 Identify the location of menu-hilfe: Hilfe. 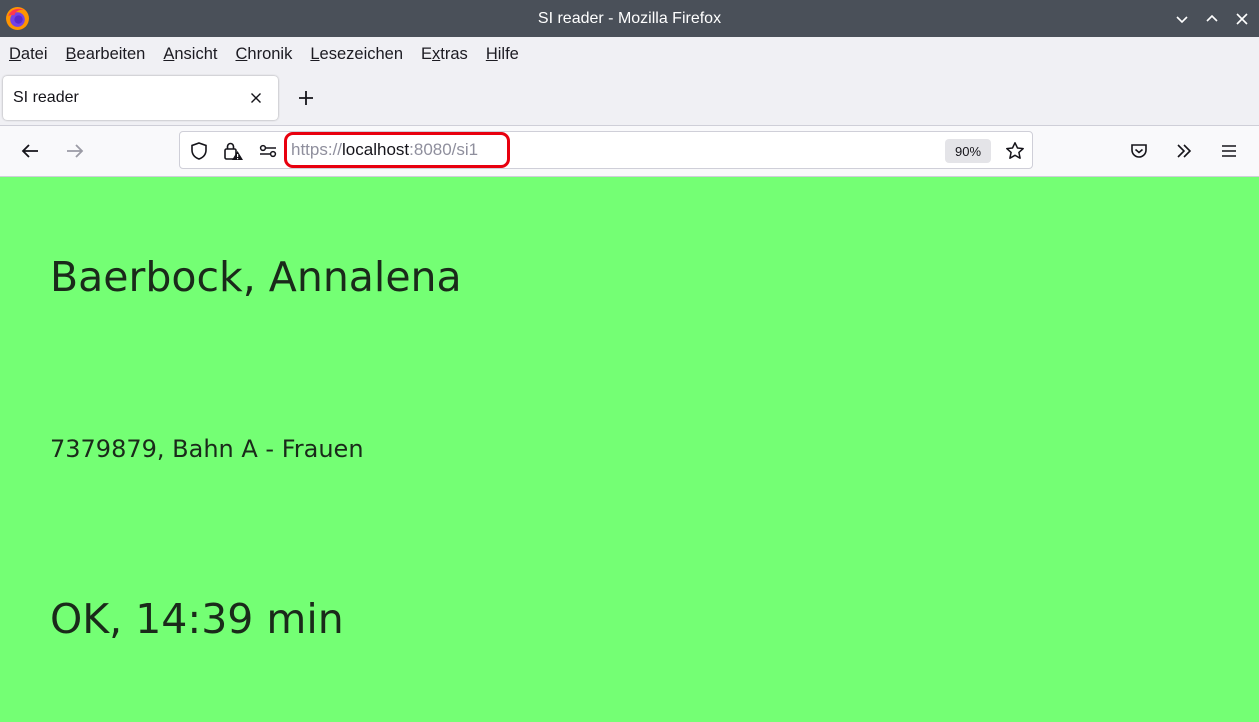
(502, 54).